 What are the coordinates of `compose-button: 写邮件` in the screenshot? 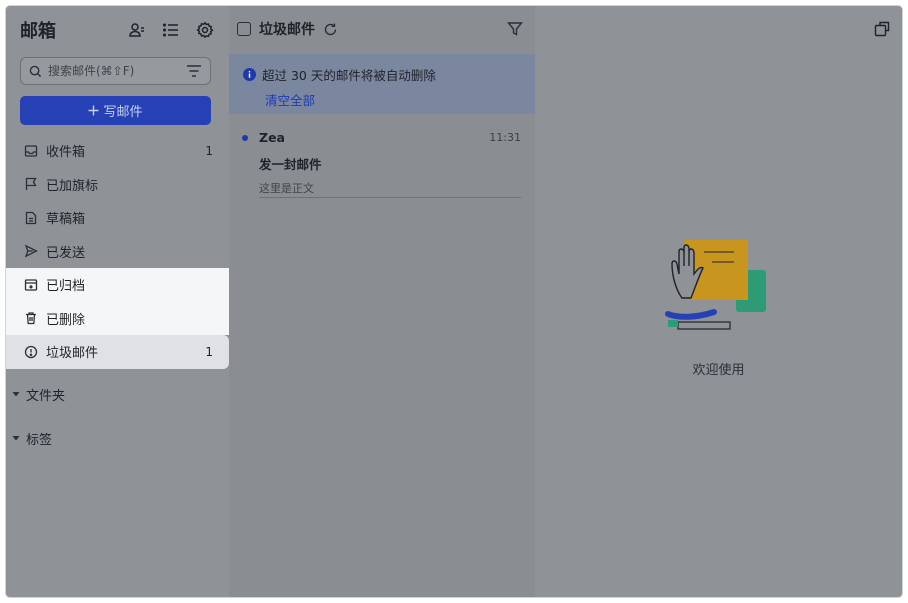 It's located at (115, 110).